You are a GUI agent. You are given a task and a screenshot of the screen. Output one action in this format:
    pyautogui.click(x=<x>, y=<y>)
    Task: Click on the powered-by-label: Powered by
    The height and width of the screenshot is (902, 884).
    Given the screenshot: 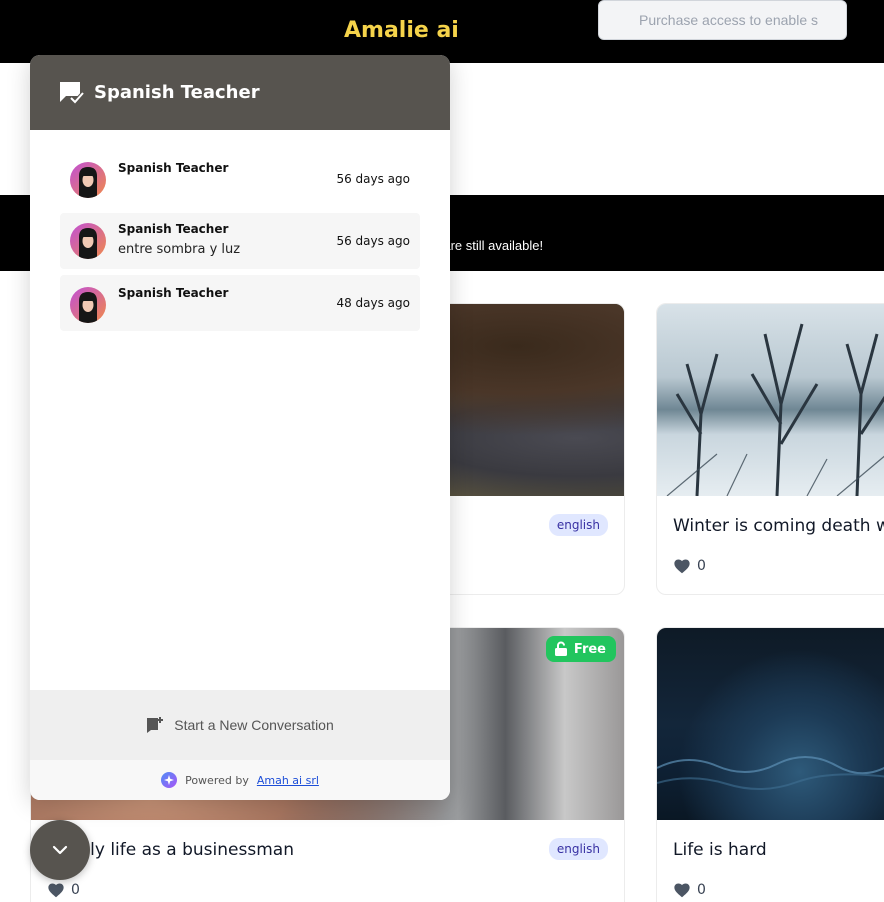 What is the action you would take?
    pyautogui.click(x=217, y=780)
    